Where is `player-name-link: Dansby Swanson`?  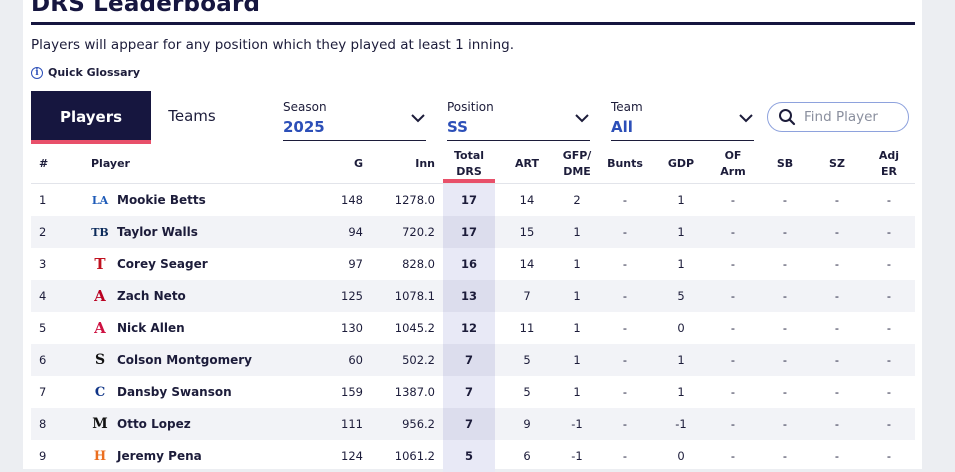
player-name-link: Dansby Swanson is located at coordinates (174, 392).